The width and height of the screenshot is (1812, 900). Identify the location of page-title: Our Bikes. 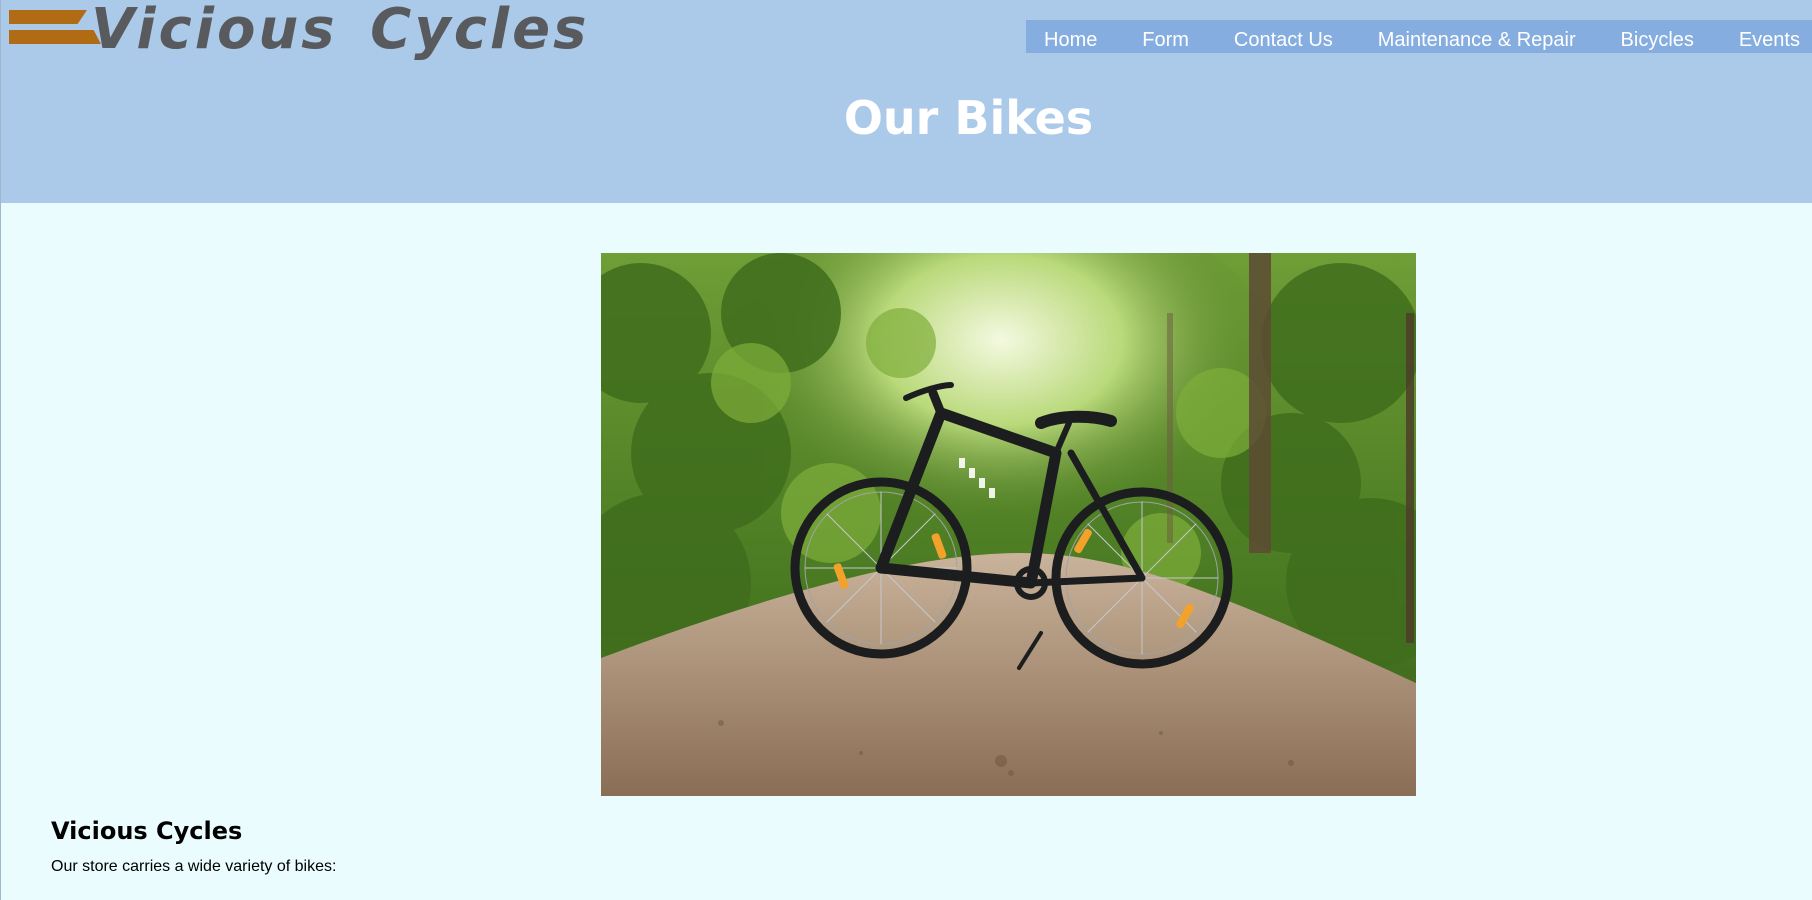
(968, 118).